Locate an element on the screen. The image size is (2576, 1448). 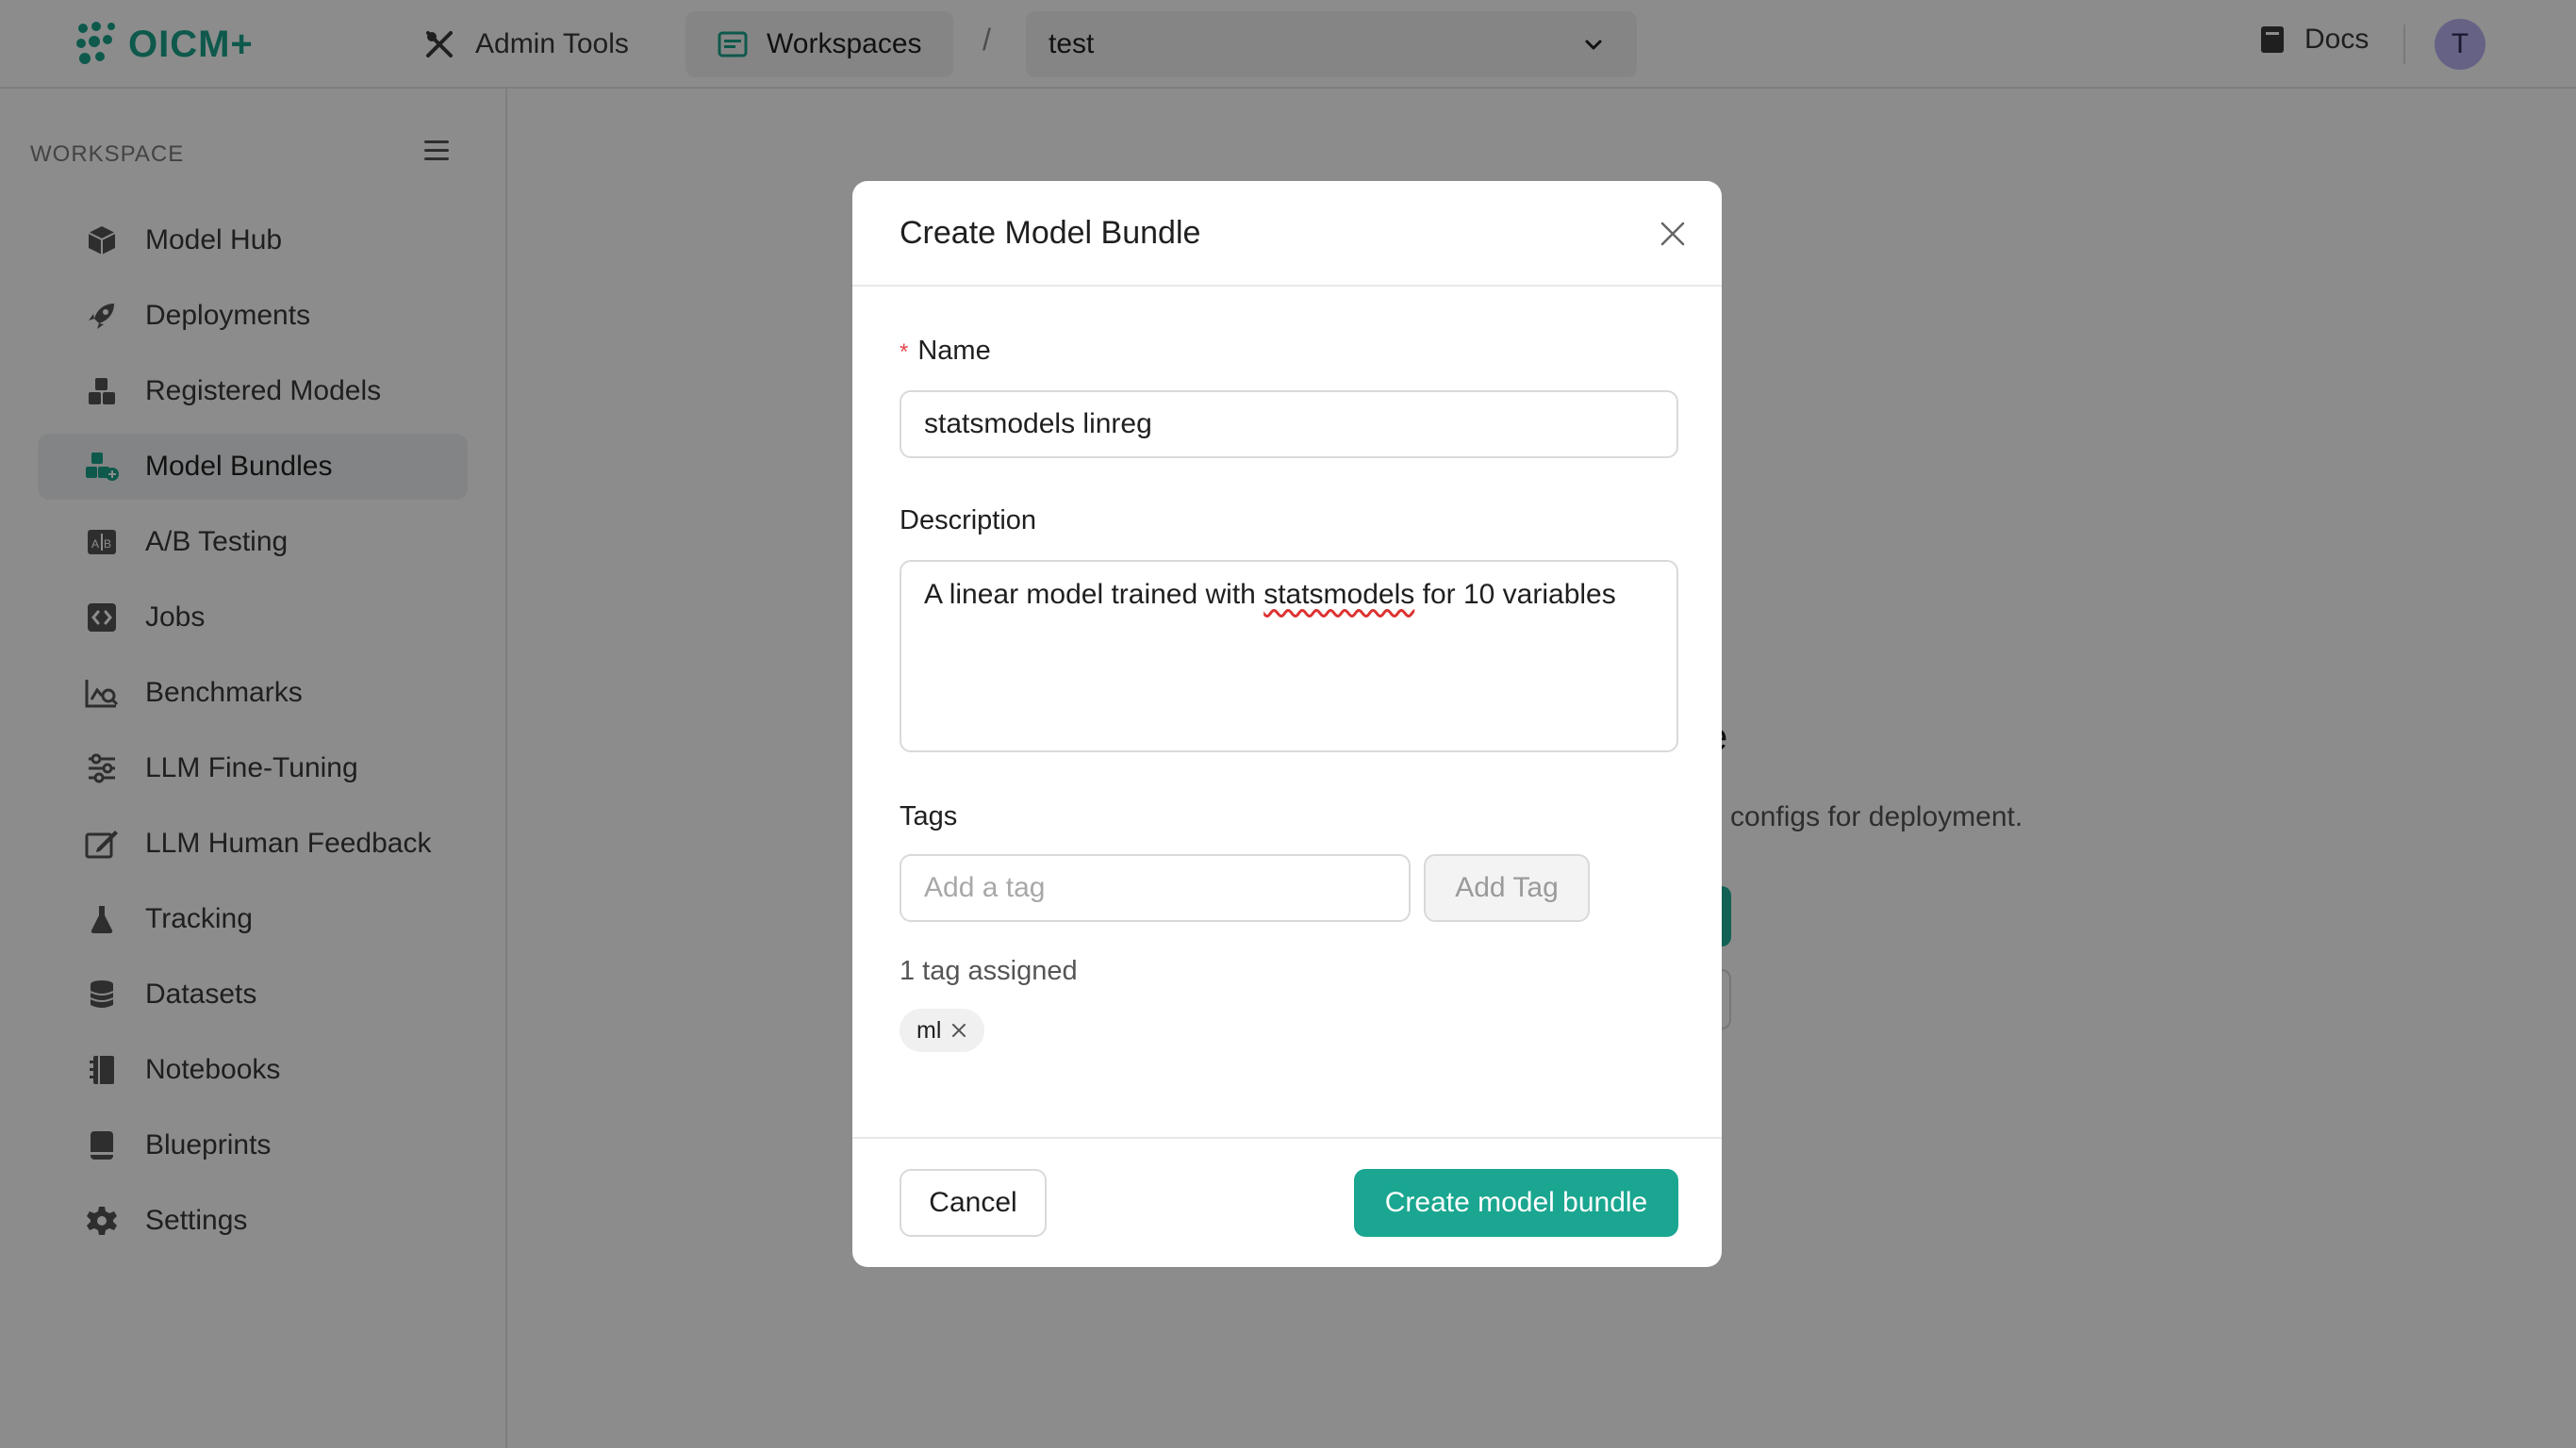
dialog-header: Create Model Bundle is located at coordinates (1287, 234).